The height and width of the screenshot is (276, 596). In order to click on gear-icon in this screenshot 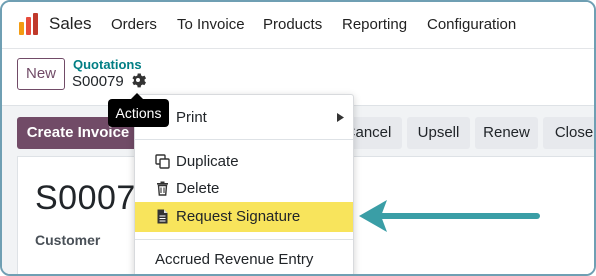, I will do `click(138, 80)`.